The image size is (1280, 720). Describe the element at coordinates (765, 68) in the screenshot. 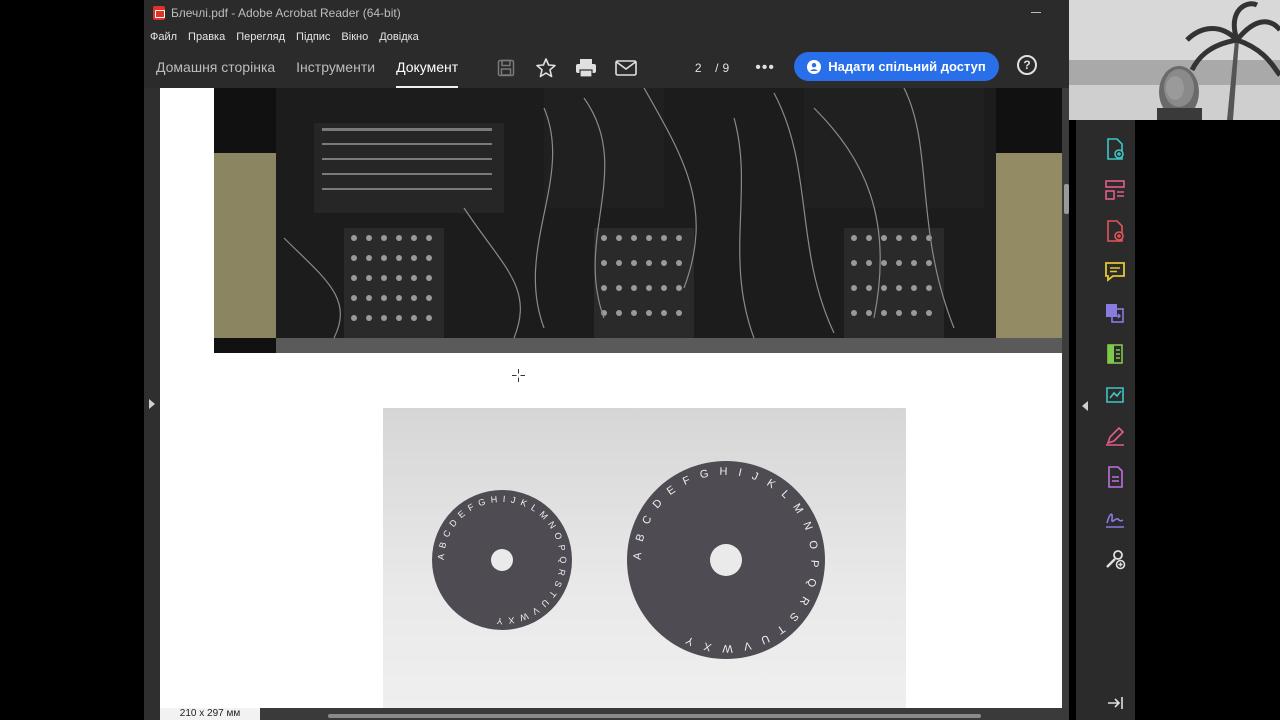

I see `more-options-icon: •••` at that location.